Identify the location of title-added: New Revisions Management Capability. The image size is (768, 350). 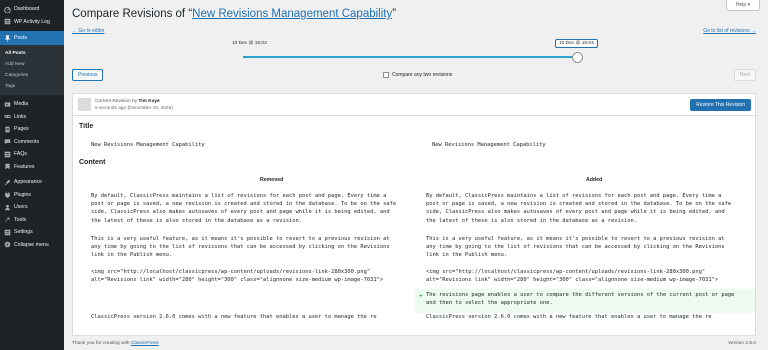
(489, 145).